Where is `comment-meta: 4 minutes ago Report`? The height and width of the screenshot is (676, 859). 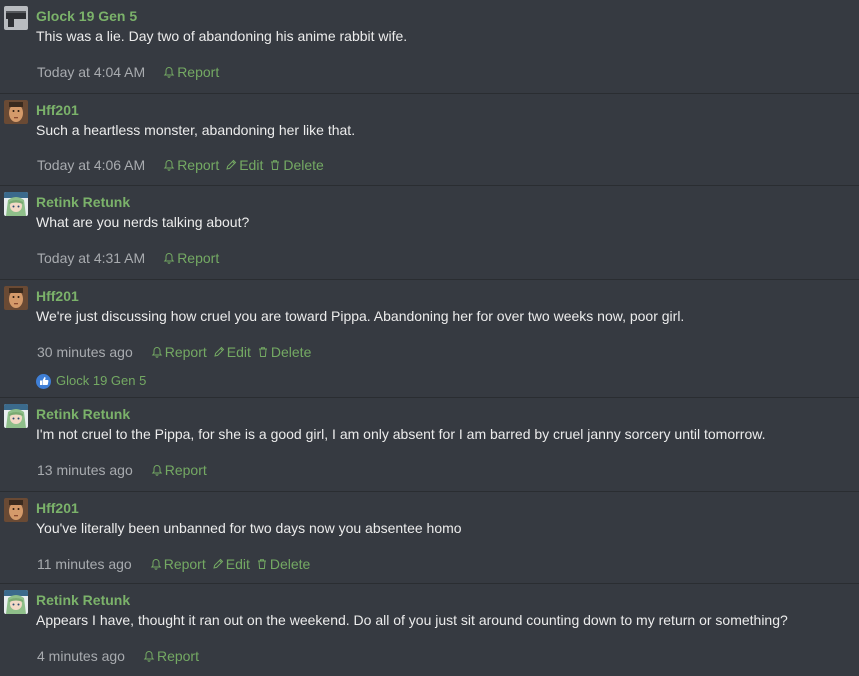
comment-meta: 4 minutes ago Report is located at coordinates (121, 656).